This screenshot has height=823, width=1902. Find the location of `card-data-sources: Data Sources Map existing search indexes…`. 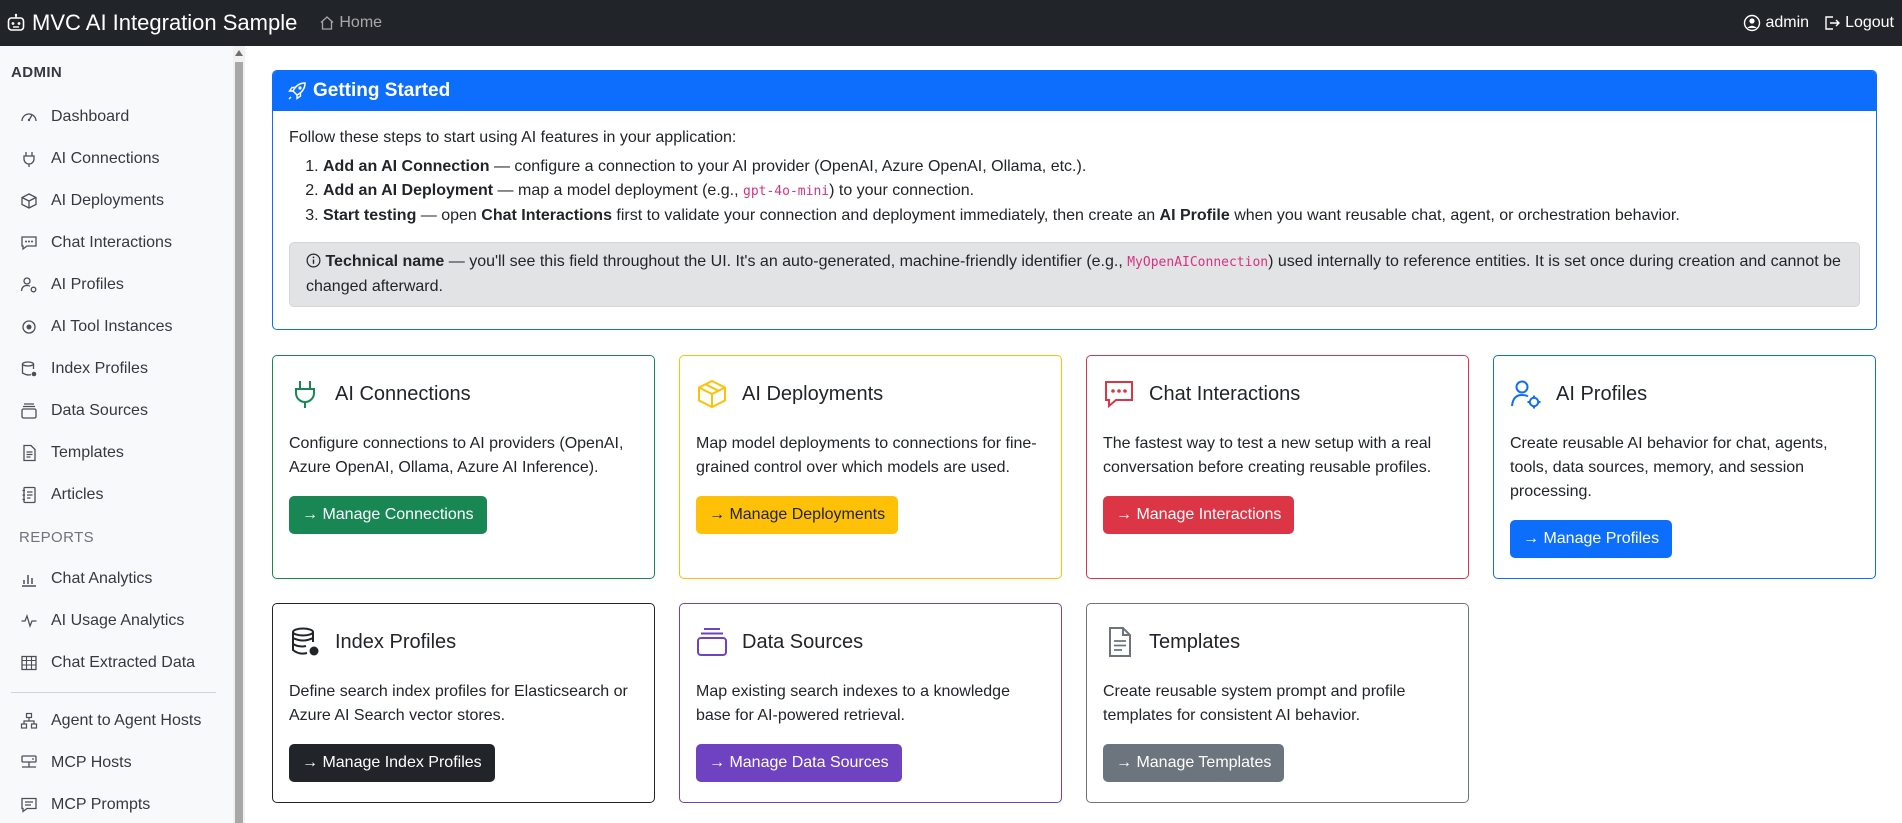

card-data-sources: Data Sources Map existing search indexes… is located at coordinates (870, 703).